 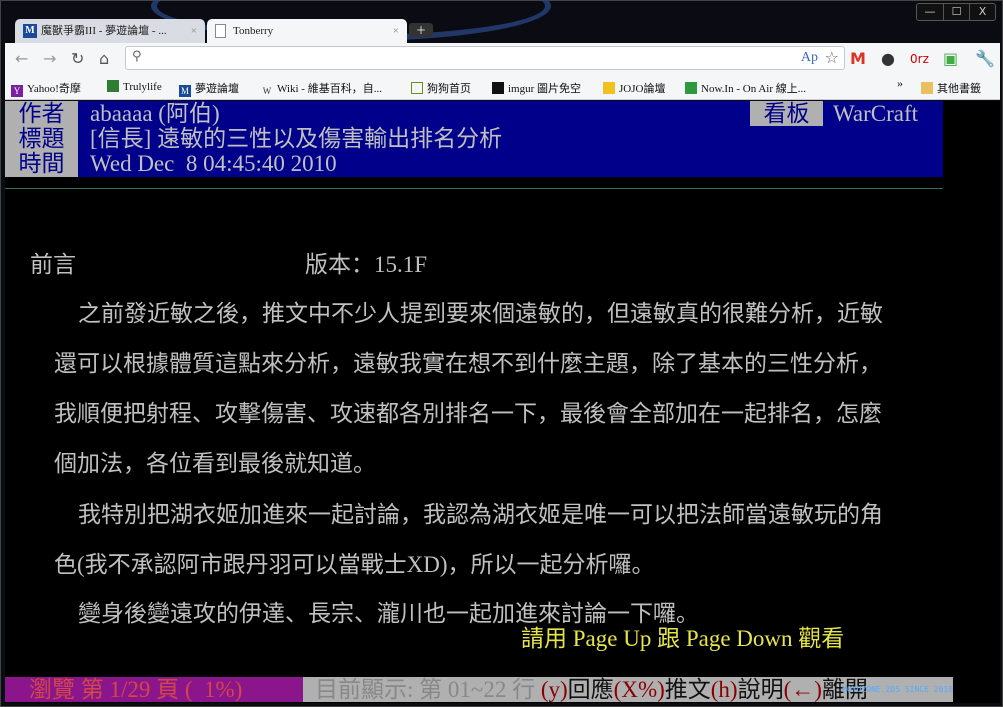 What do you see at coordinates (468, 363) in the screenshot?
I see `body-line: 還可以根據體質這點來分析，遠敏我實在想不到什麼主題，除了基本的三性分析，` at bounding box center [468, 363].